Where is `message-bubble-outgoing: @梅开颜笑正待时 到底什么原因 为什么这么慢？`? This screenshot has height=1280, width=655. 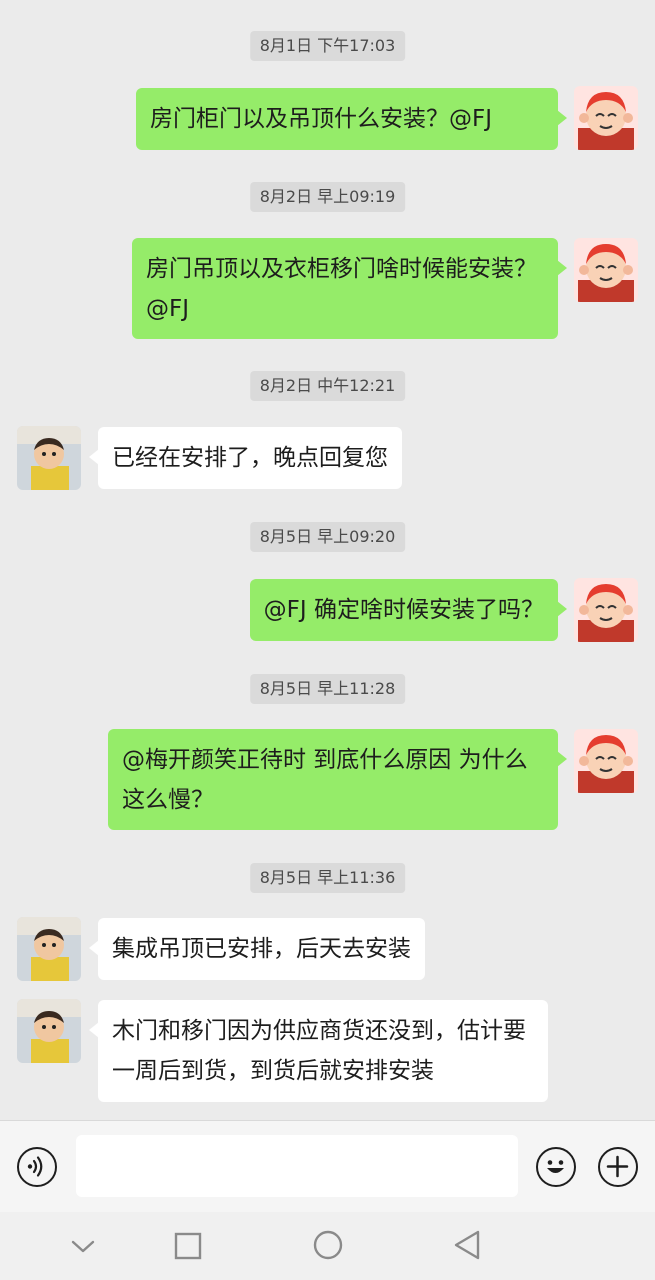 message-bubble-outgoing: @梅开颜笑正待时 到底什么原因 为什么这么慢？ is located at coordinates (337, 779).